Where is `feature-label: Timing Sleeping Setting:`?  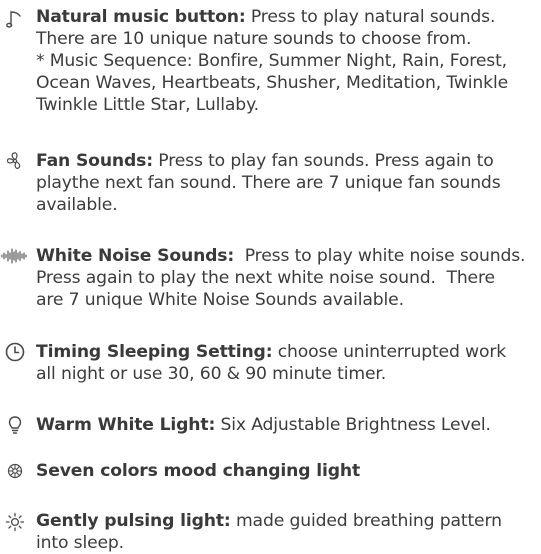 feature-label: Timing Sleeping Setting: is located at coordinates (154, 352).